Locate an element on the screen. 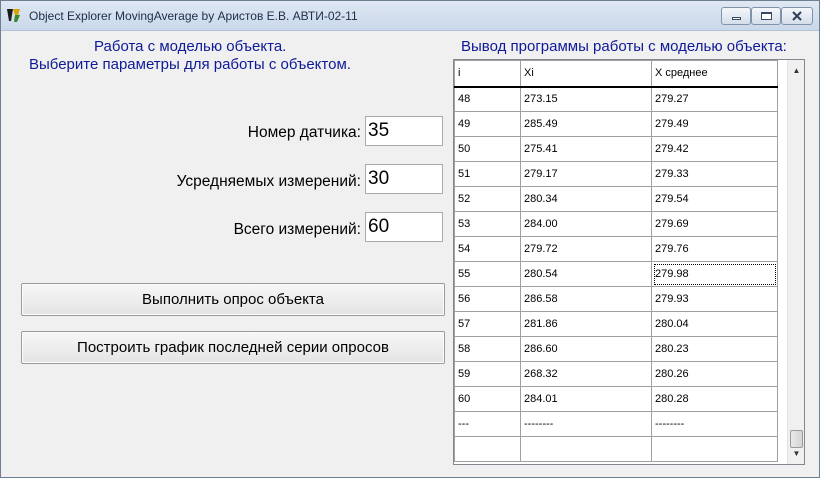 The image size is (820, 478). table-cell: 279.69 is located at coordinates (714, 224).